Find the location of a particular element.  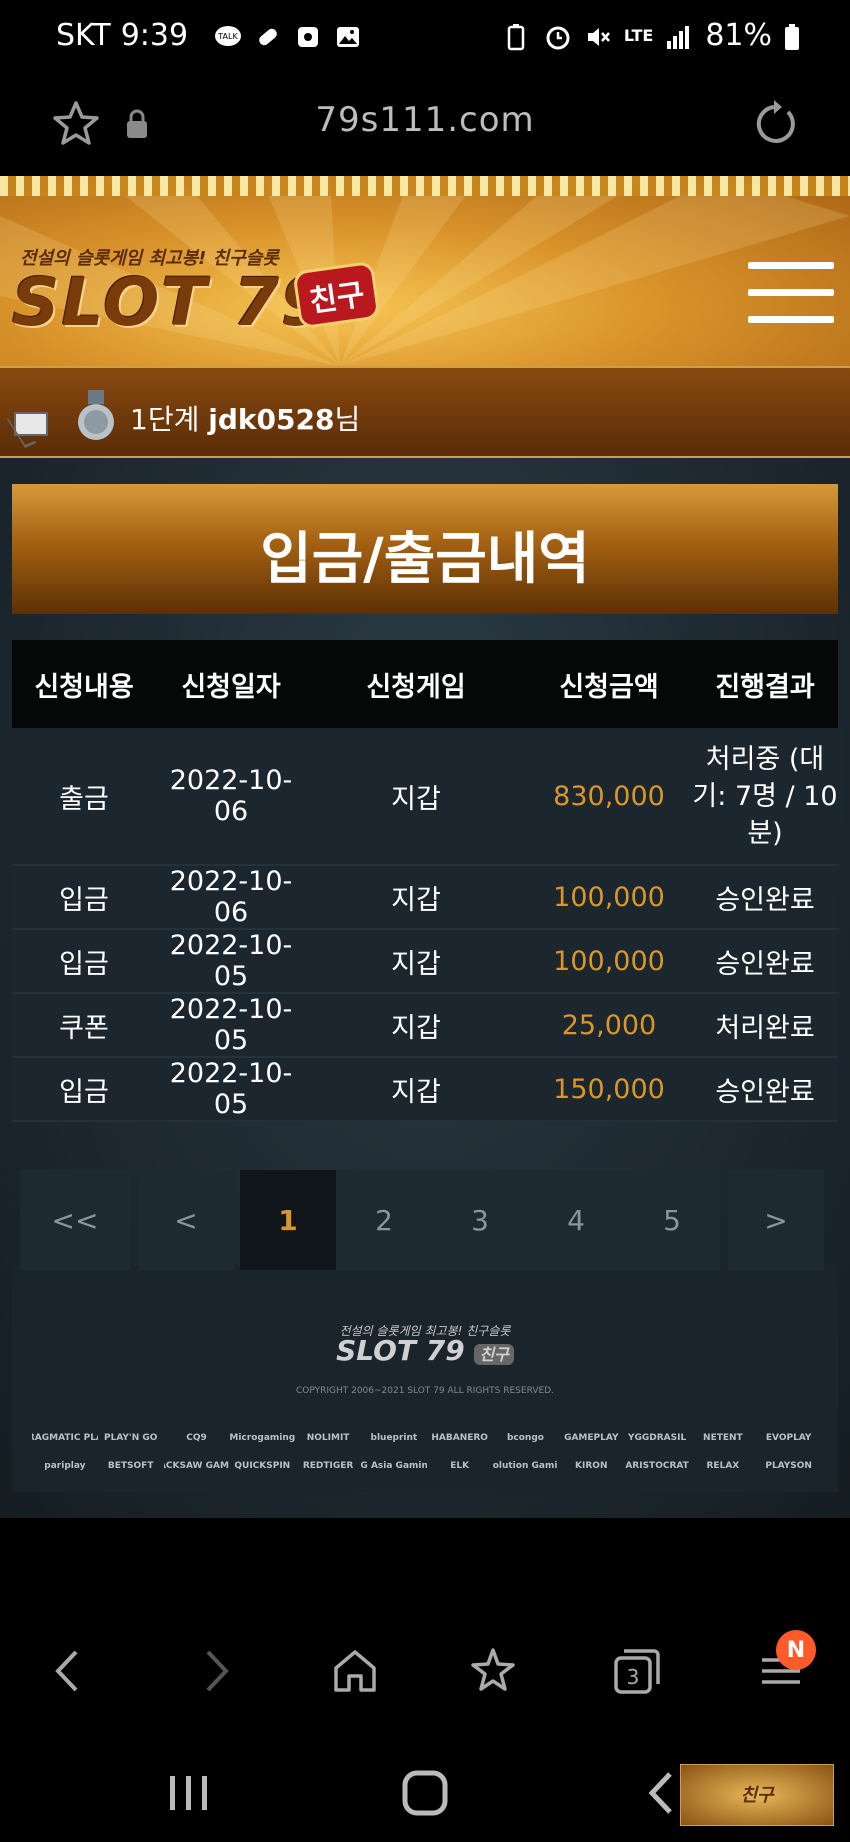

provider-logo: PLAYSON is located at coordinates (788, 1466).